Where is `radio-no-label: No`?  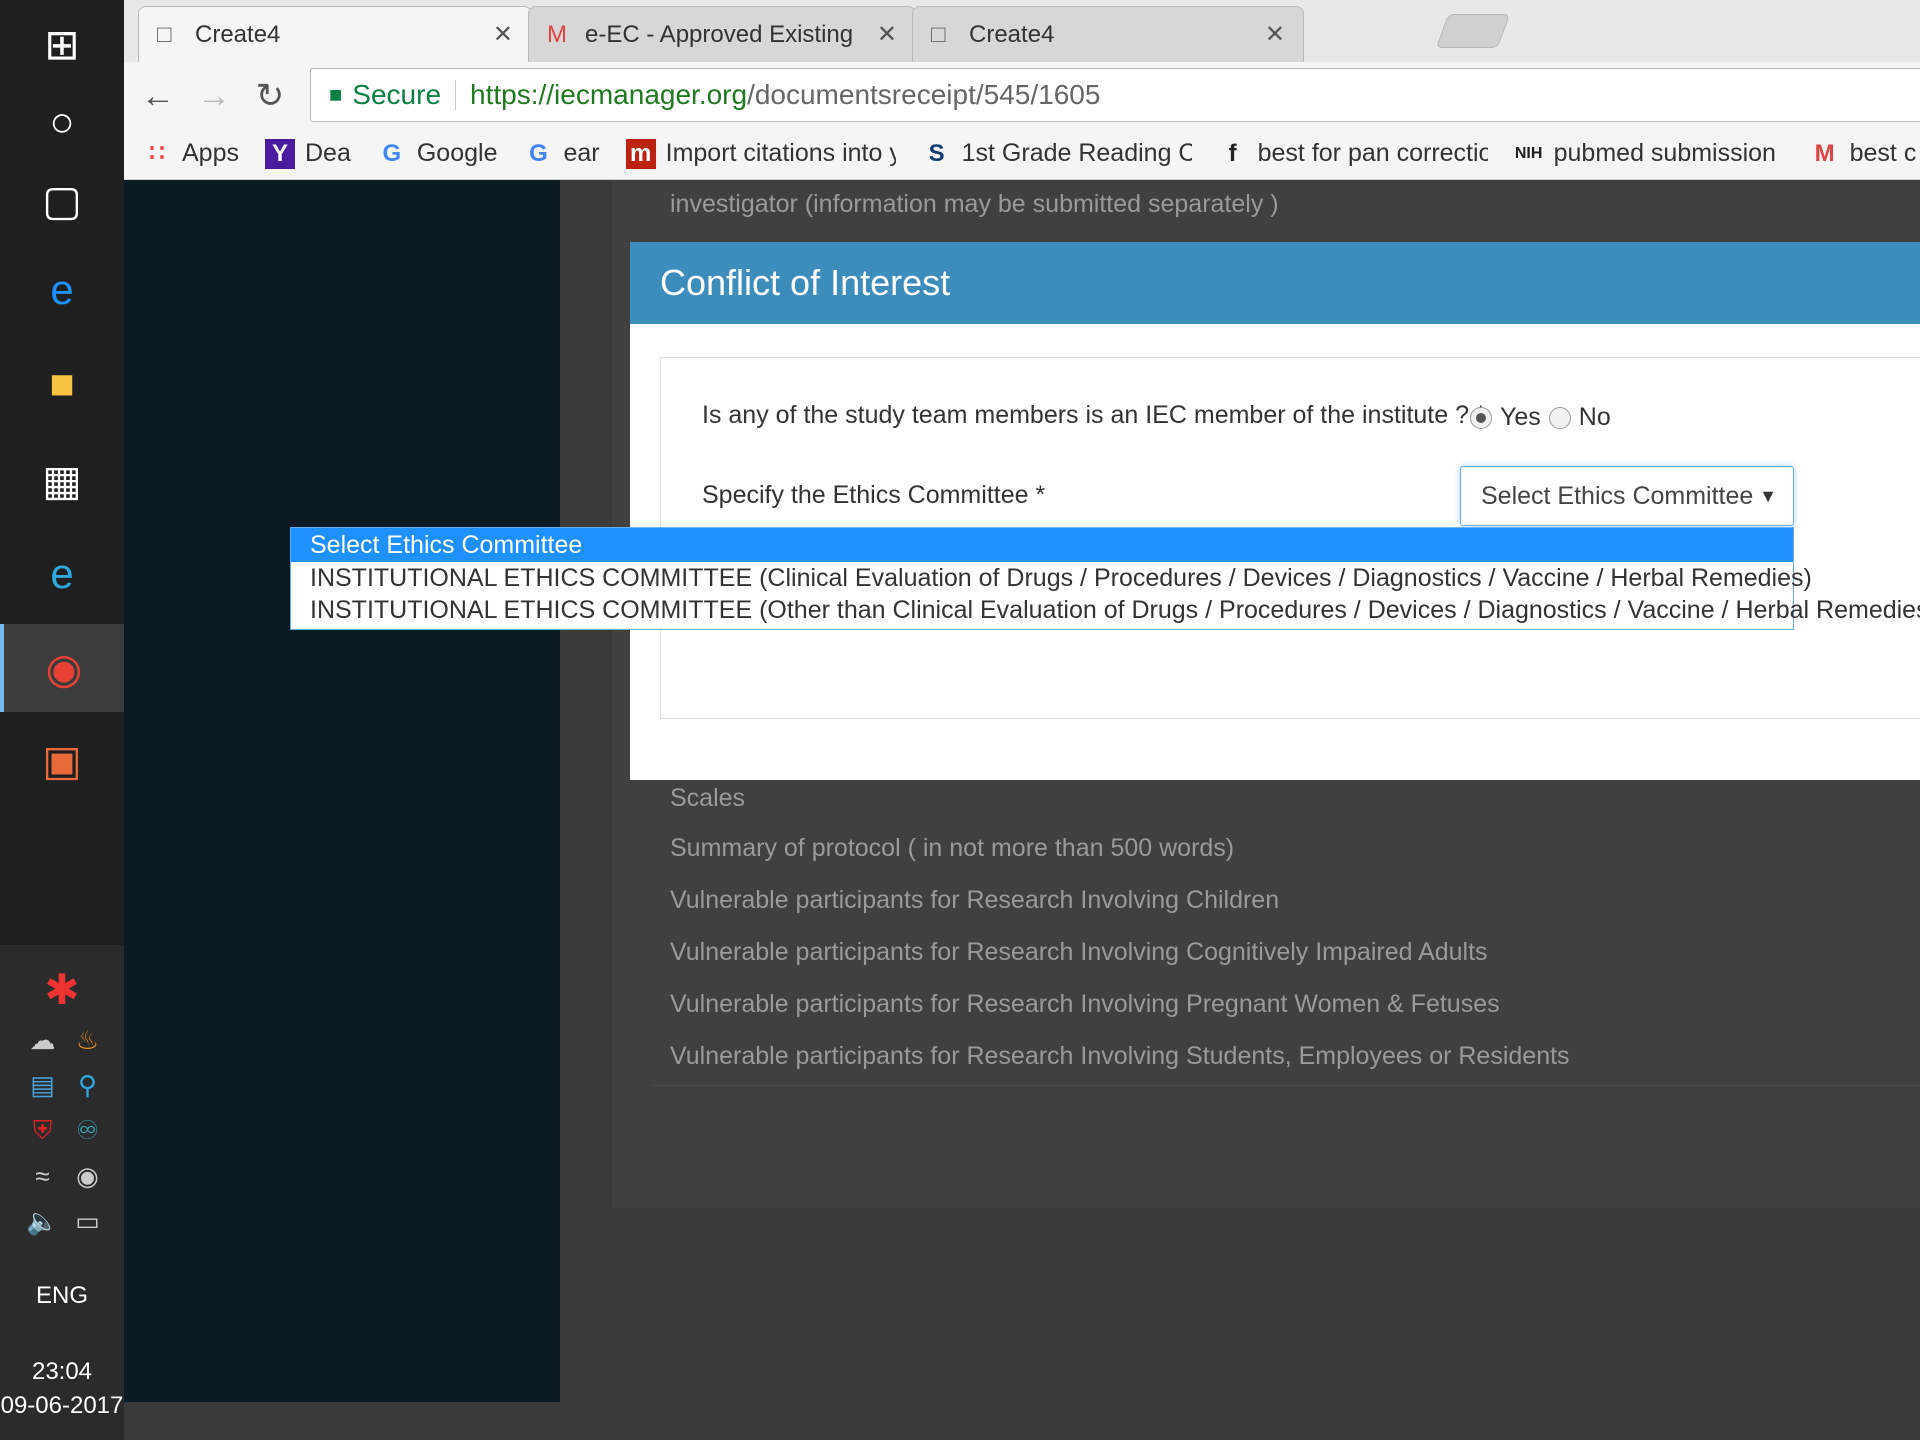 radio-no-label: No is located at coordinates (1595, 417).